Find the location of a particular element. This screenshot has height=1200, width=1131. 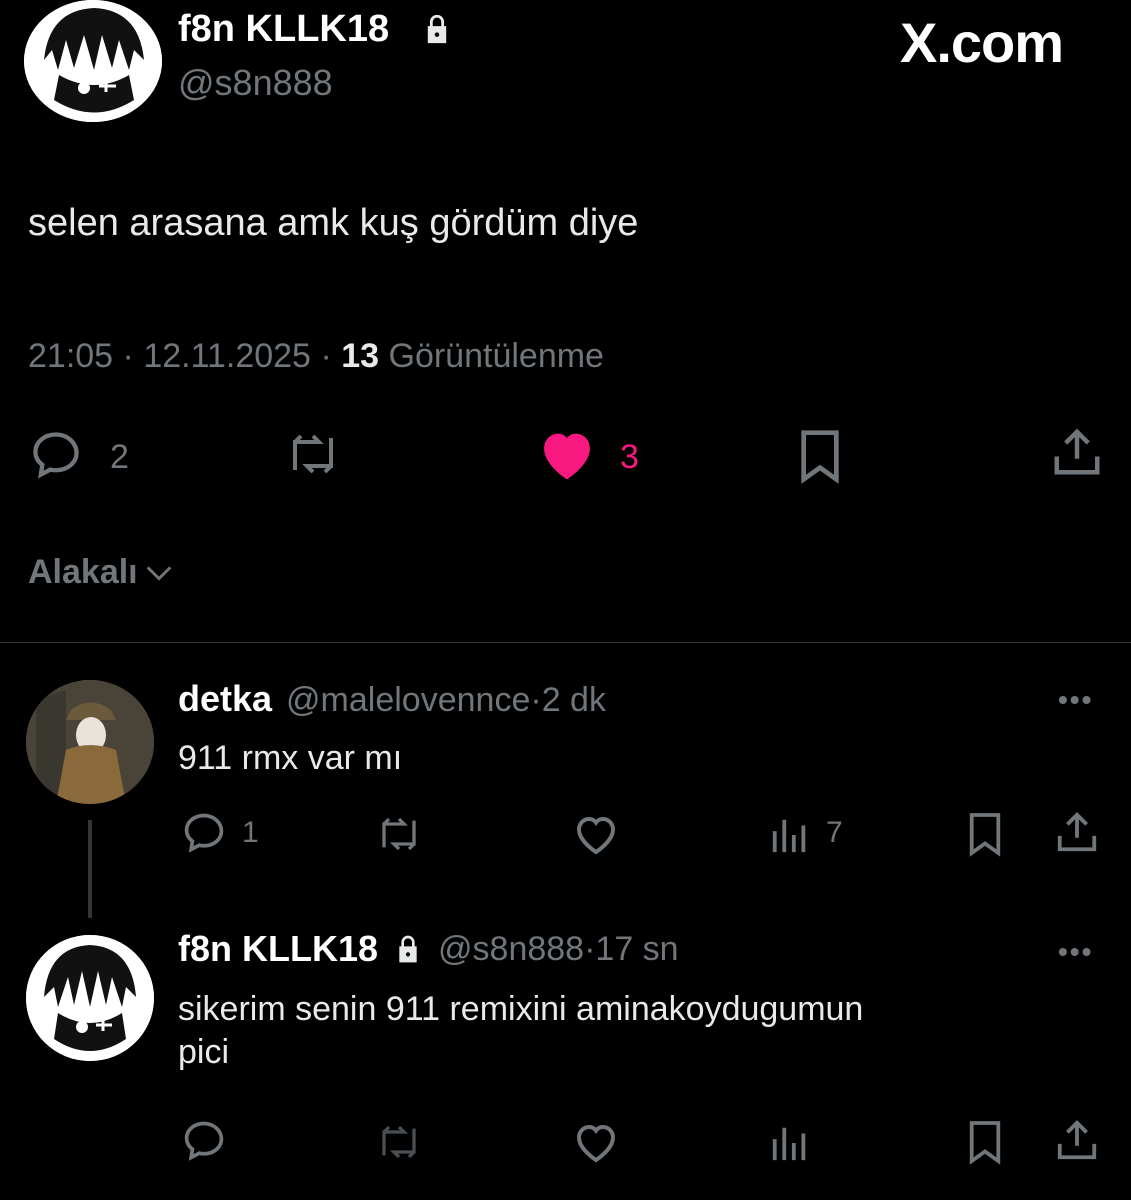

reply-author-name: f8n KLLK18 is located at coordinates (278, 949).